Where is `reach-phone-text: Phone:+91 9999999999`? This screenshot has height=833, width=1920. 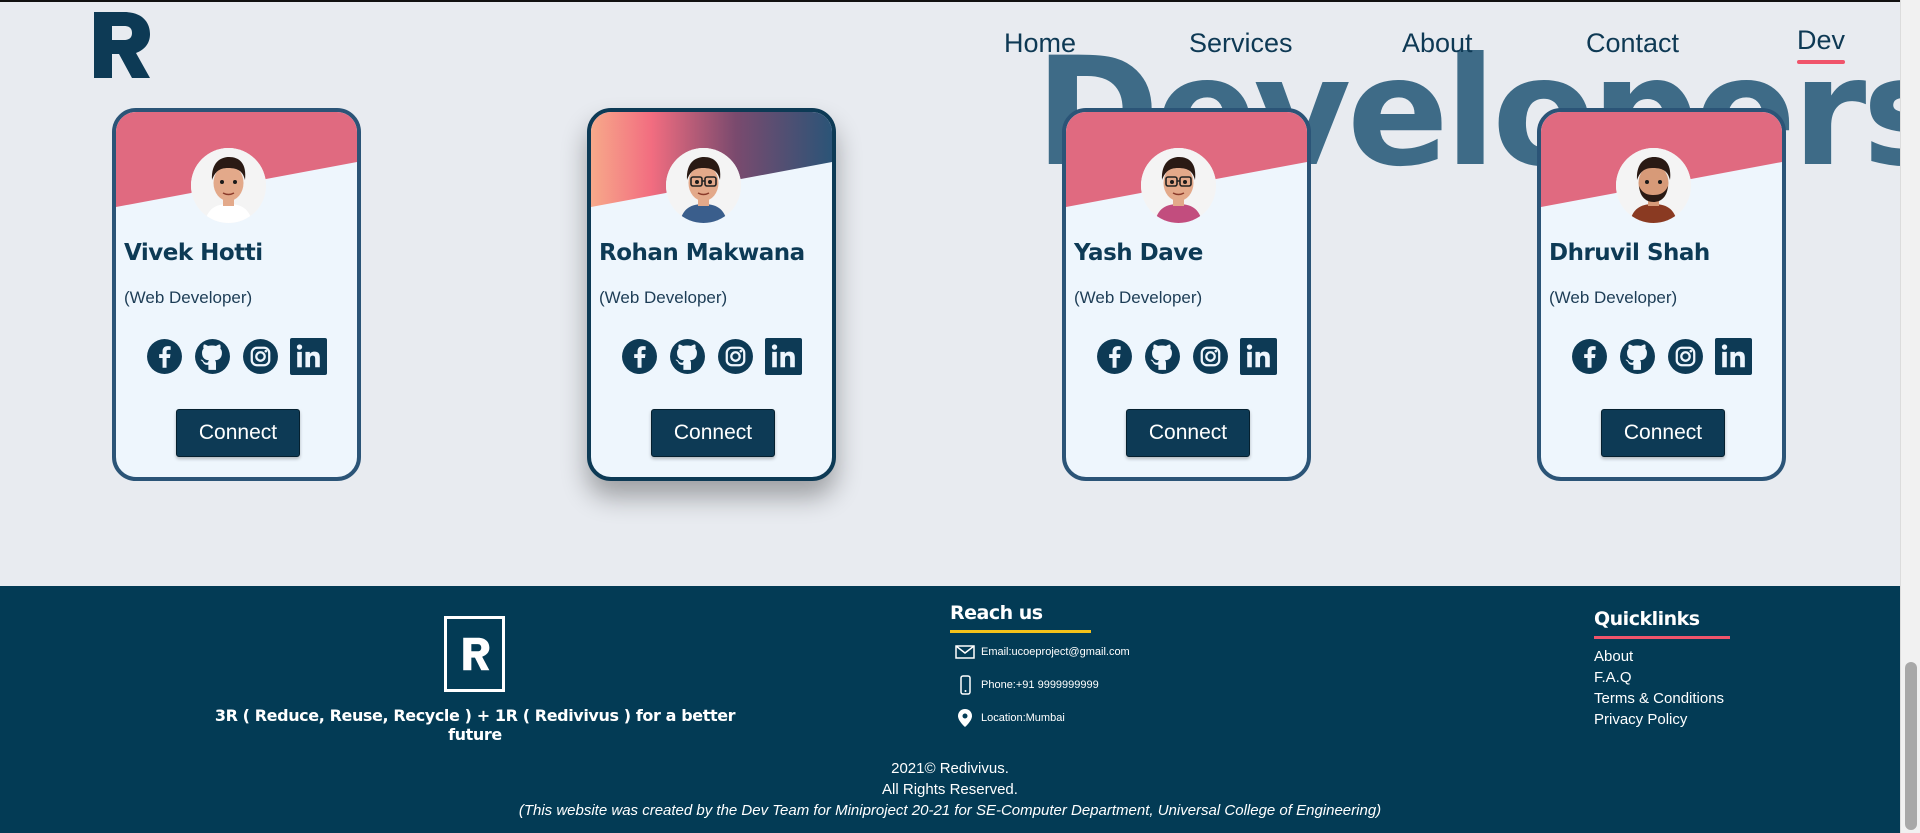 reach-phone-text: Phone:+91 9999999999 is located at coordinates (1040, 685).